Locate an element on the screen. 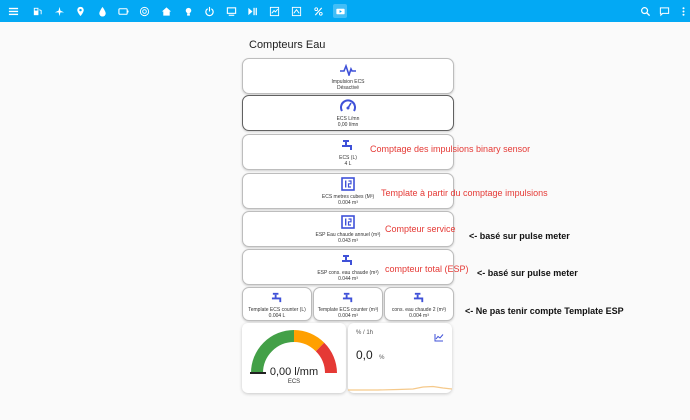 The width and height of the screenshot is (690, 420). percent-icon is located at coordinates (318, 11).